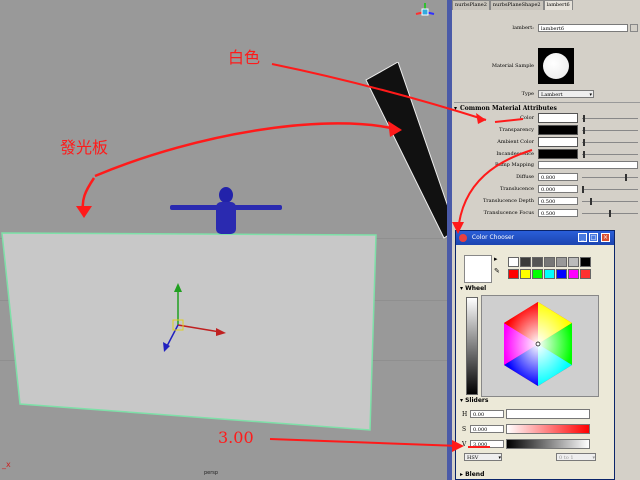 This screenshot has width=640, height=480. What do you see at coordinates (605, 237) in the screenshot?
I see `close-button: ×` at bounding box center [605, 237].